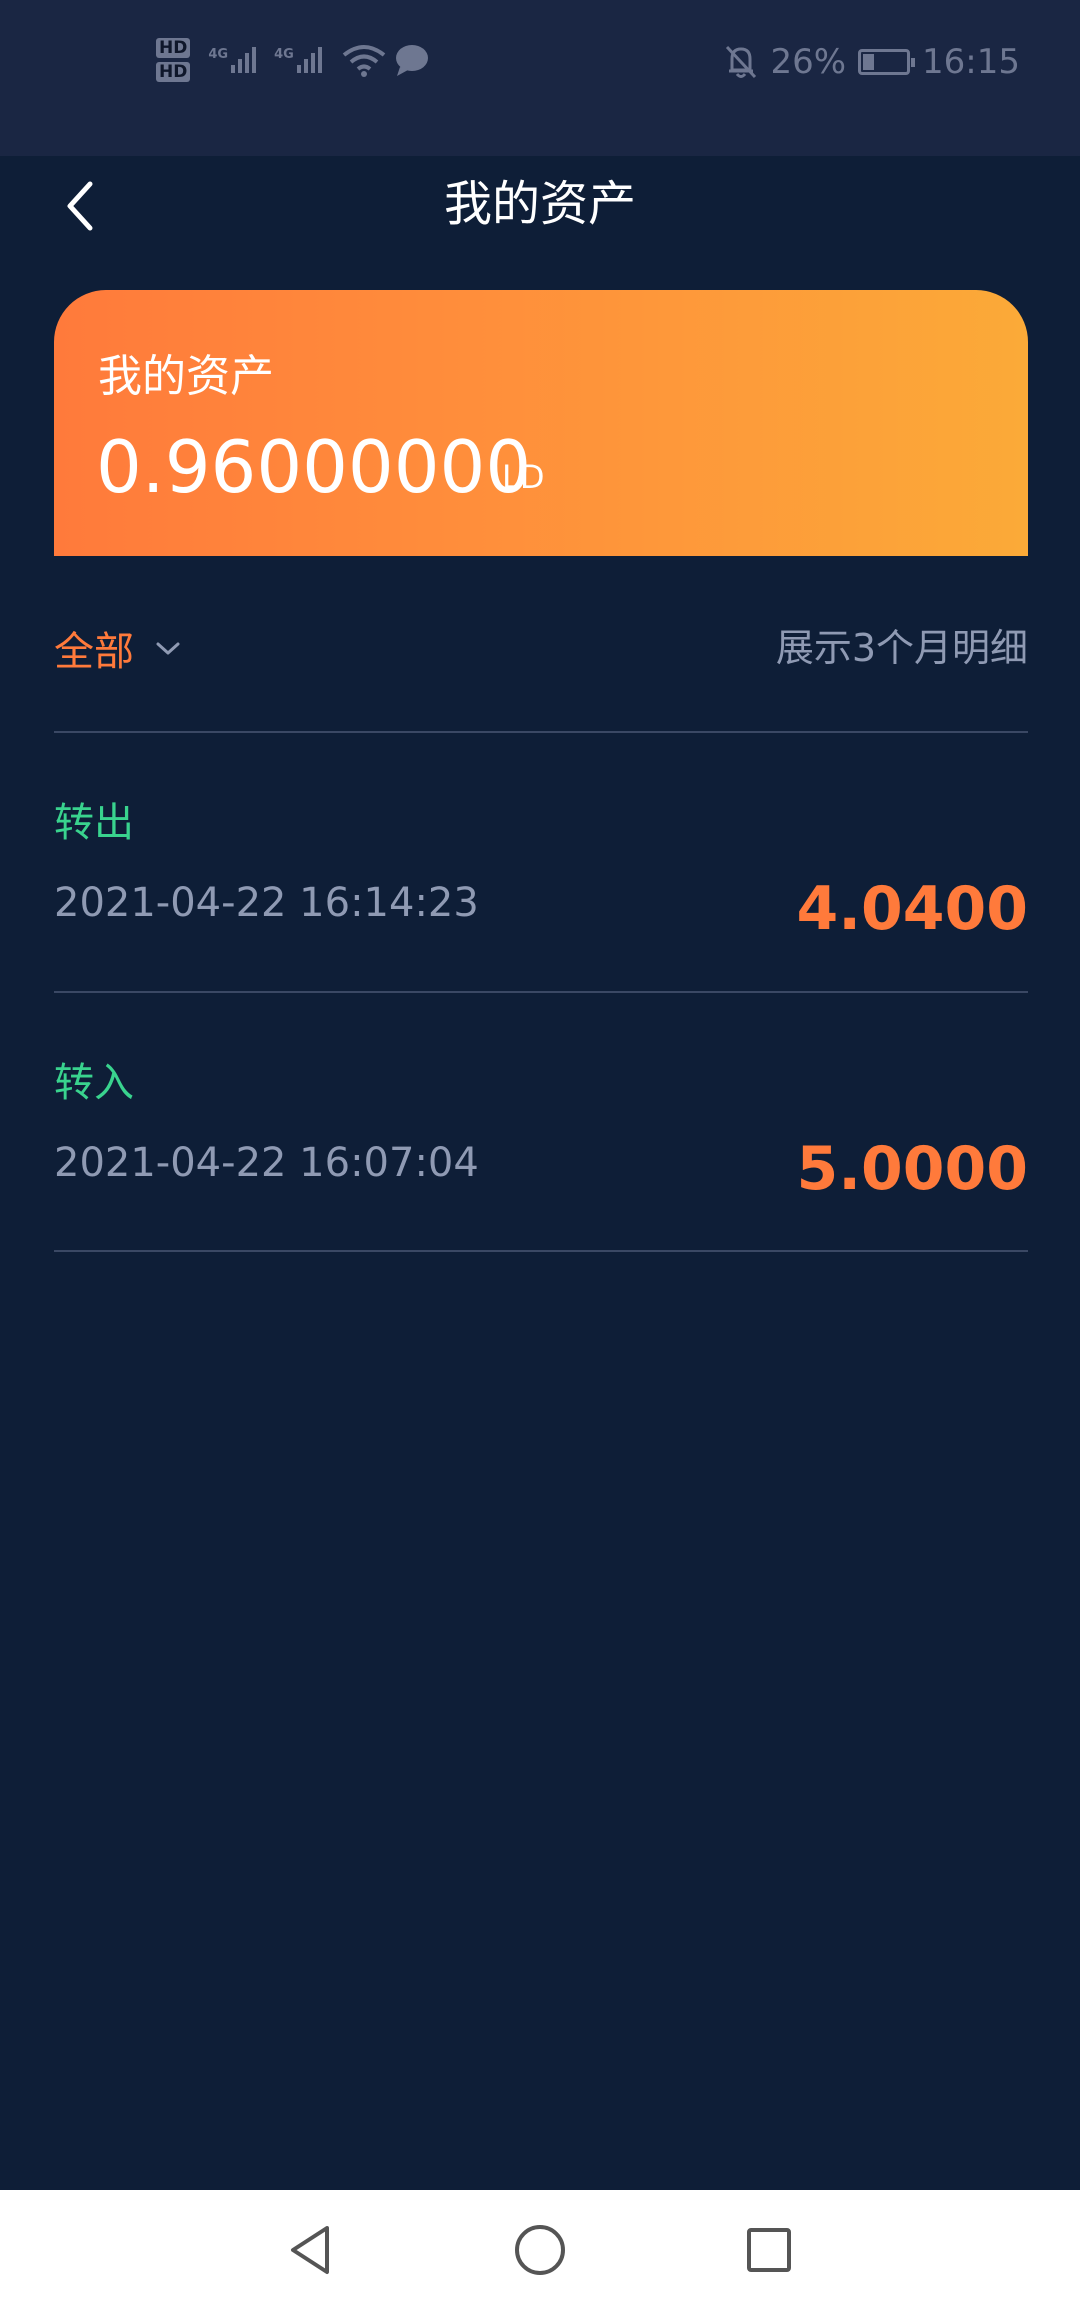  What do you see at coordinates (869, 62) in the screenshot?
I see `battery-fill` at bounding box center [869, 62].